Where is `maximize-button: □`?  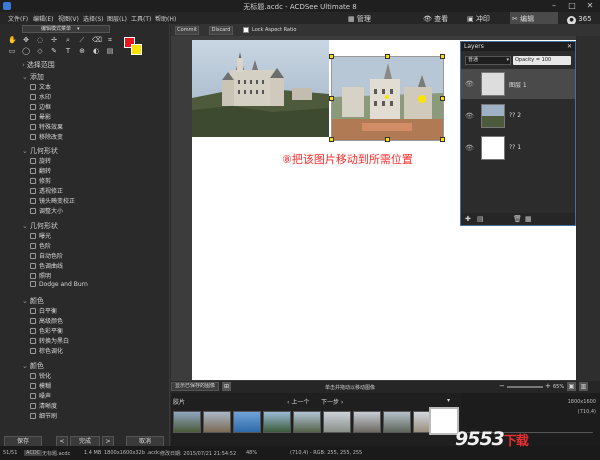 maximize-button: □ is located at coordinates (572, 5).